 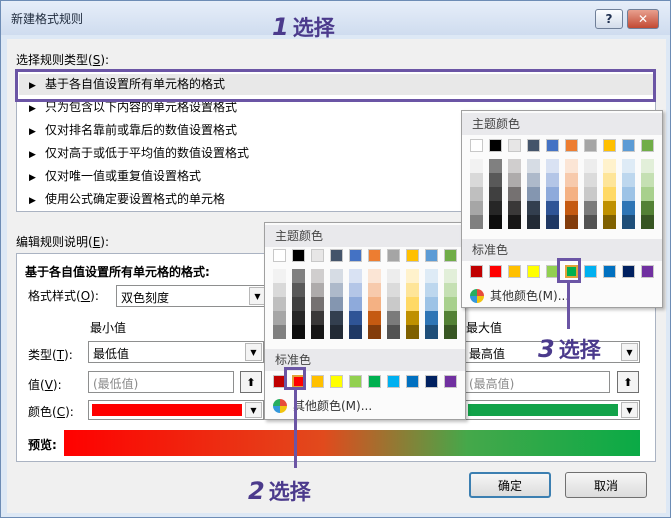 What do you see at coordinates (537, 382) in the screenshot?
I see `max-value-input: (最高值)` at bounding box center [537, 382].